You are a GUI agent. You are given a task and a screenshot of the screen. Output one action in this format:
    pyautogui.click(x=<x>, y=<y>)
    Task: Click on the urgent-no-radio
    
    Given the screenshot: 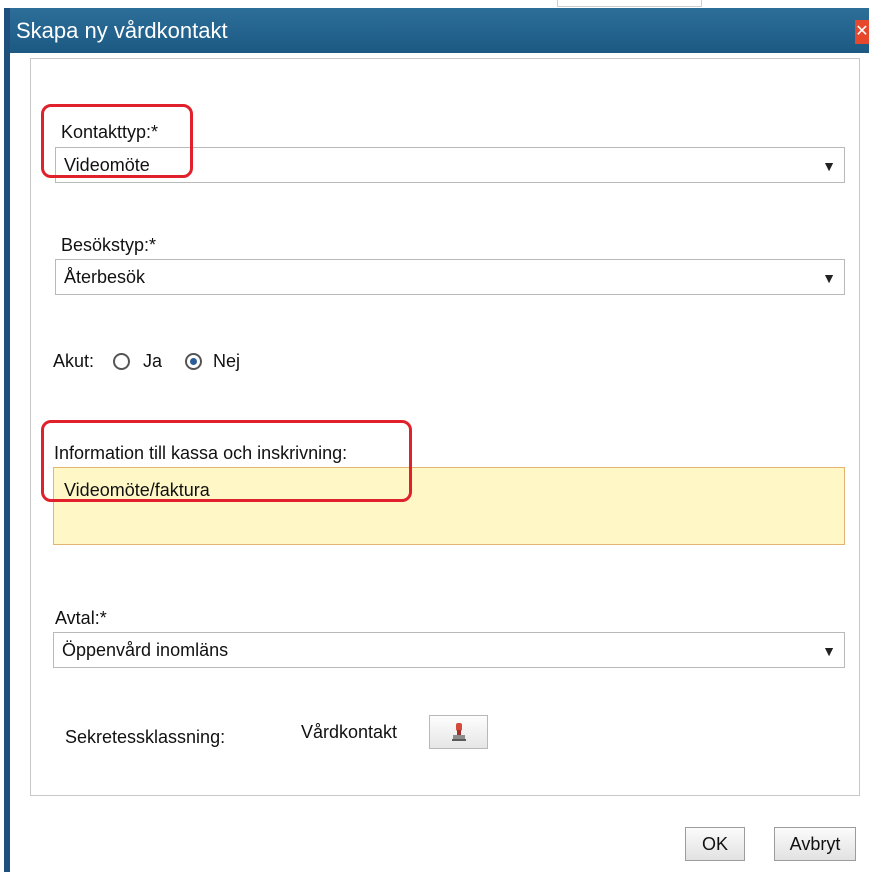 What is the action you would take?
    pyautogui.click(x=193, y=361)
    